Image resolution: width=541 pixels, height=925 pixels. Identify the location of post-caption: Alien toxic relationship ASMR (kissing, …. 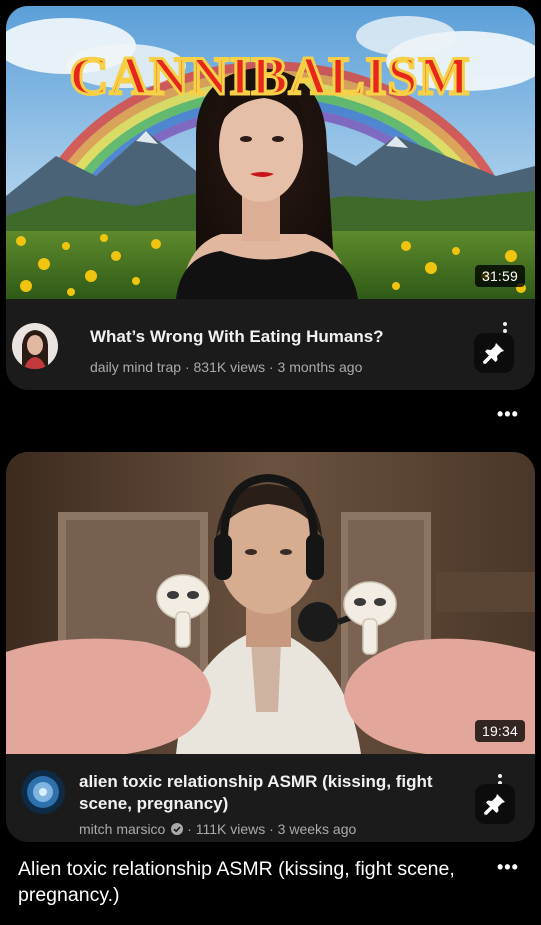
(236, 882).